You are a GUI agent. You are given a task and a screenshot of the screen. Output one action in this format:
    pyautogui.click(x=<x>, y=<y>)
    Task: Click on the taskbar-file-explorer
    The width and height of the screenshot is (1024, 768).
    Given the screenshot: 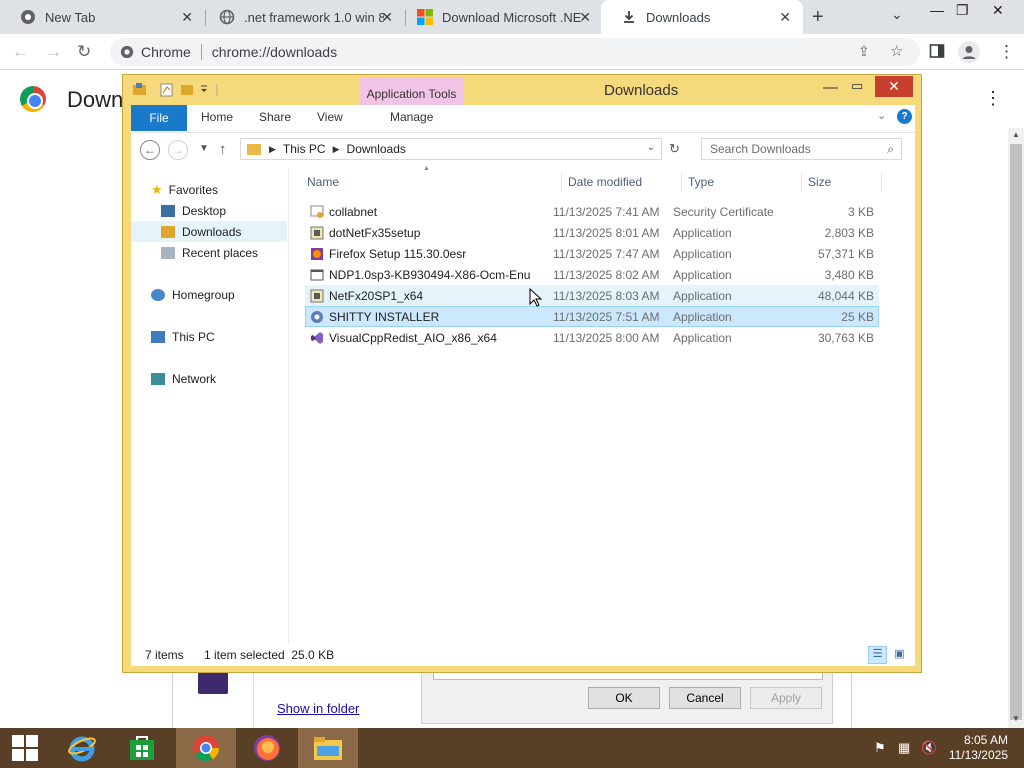 What is the action you would take?
    pyautogui.click(x=328, y=748)
    